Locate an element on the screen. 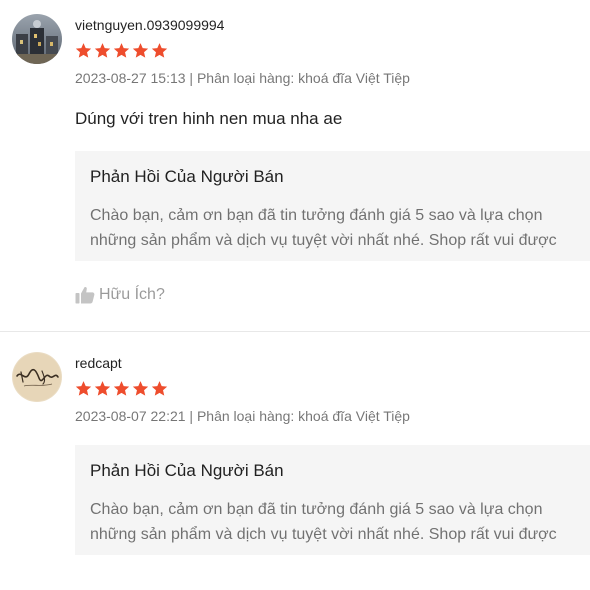 Image resolution: width=590 pixels, height=590 pixels. review-username: redcapt is located at coordinates (98, 363).